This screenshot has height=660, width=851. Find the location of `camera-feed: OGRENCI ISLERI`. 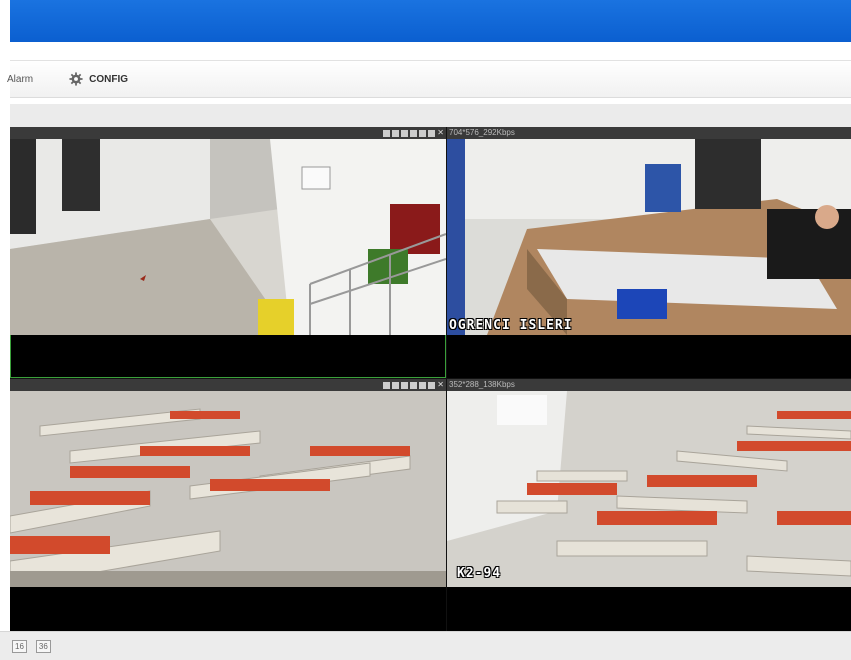

camera-feed: OGRENCI ISLERI is located at coordinates (649, 237).